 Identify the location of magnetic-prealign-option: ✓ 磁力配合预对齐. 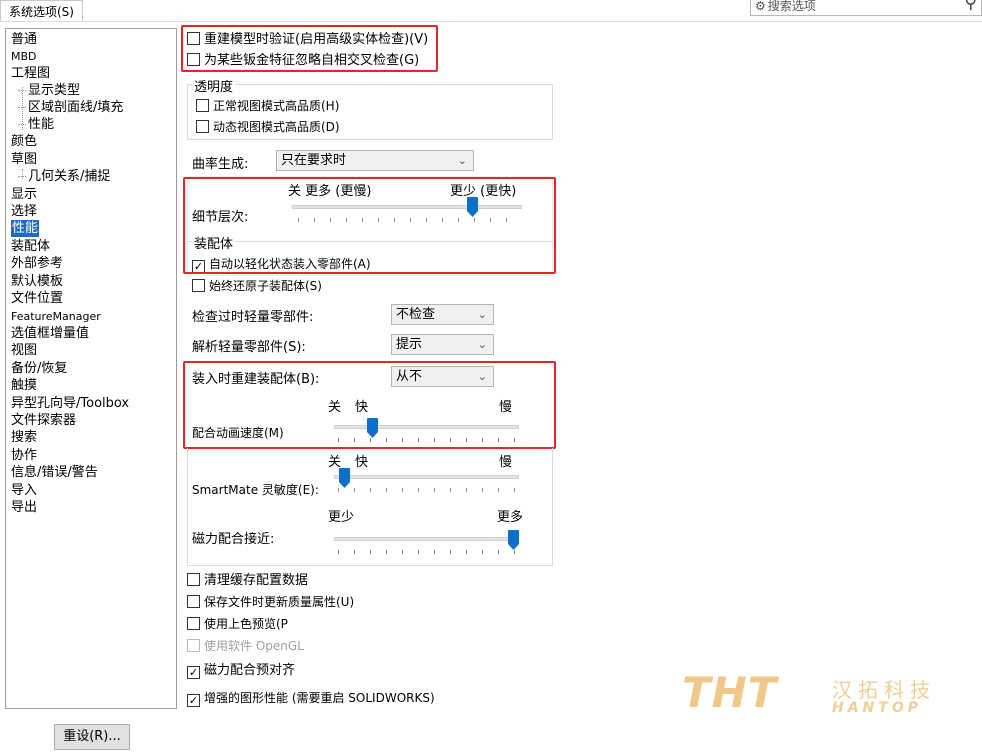
(241, 670).